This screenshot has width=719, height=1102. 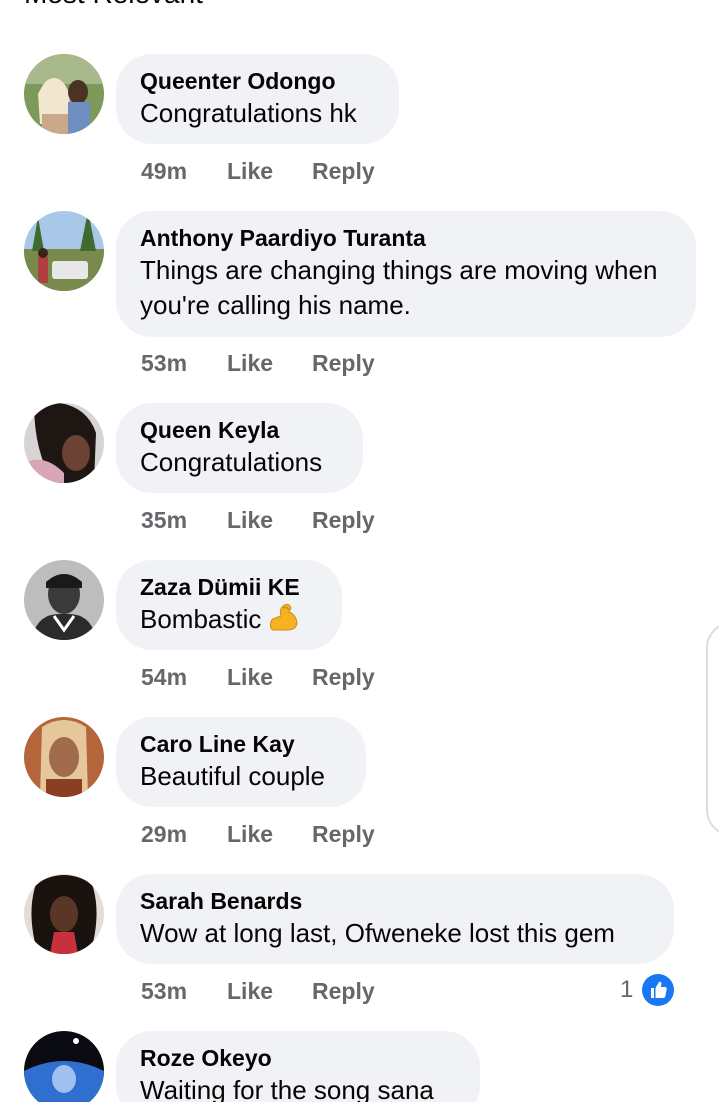 What do you see at coordinates (113, 5) in the screenshot?
I see `sort-label: Most Relevant` at bounding box center [113, 5].